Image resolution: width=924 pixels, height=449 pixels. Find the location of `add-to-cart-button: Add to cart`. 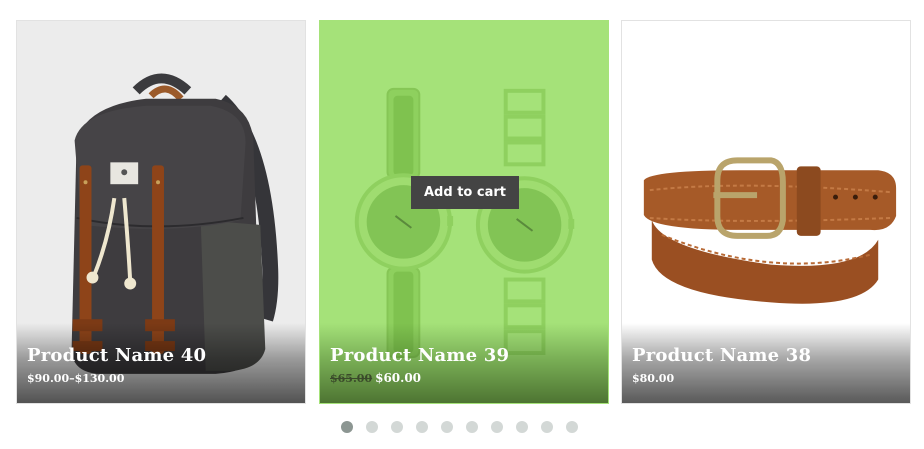

add-to-cart-button: Add to cart is located at coordinates (465, 192).